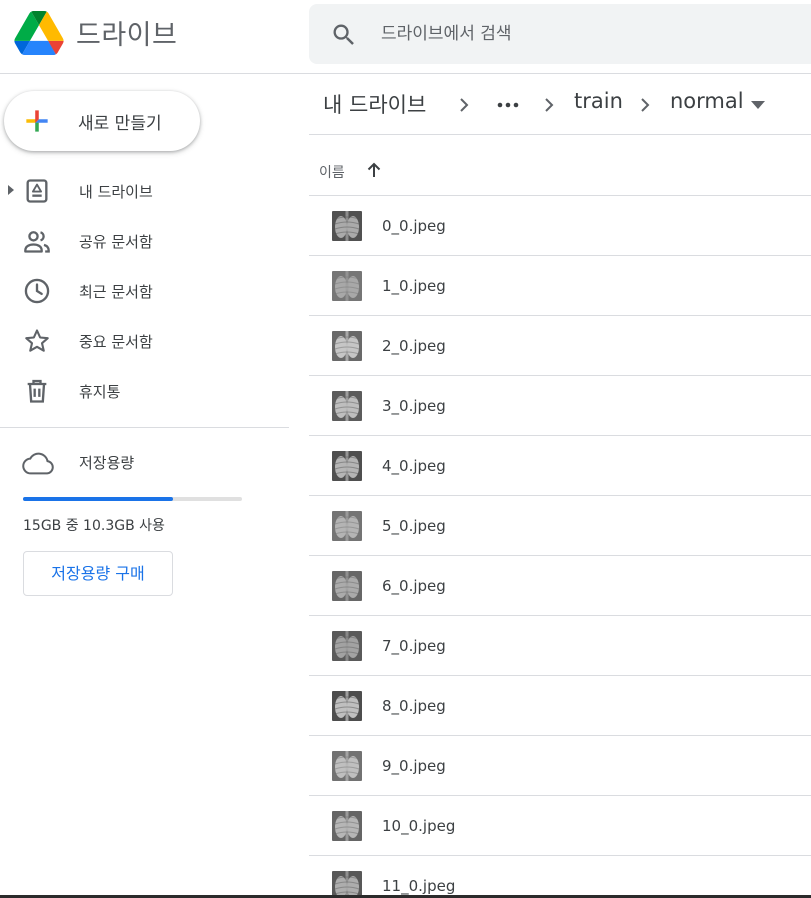 This screenshot has width=811, height=898. What do you see at coordinates (414, 286) in the screenshot?
I see `file-name: 1_0.jpeg` at bounding box center [414, 286].